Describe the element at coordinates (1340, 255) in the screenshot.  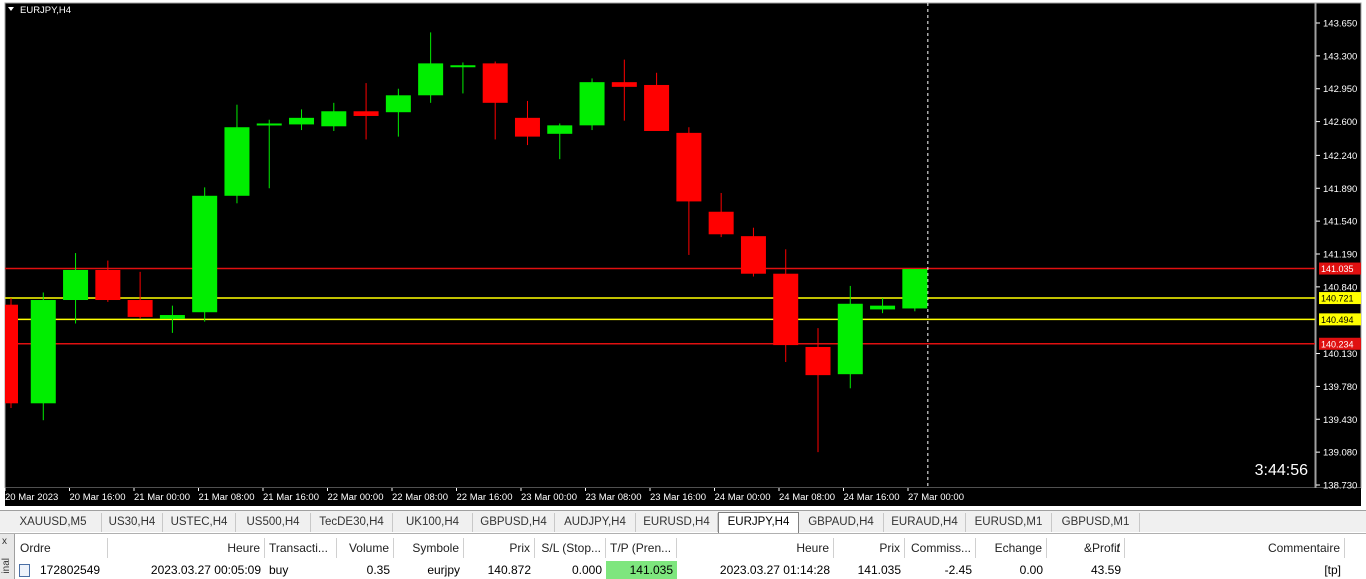
I see `price-scale-label: 141.190` at that location.